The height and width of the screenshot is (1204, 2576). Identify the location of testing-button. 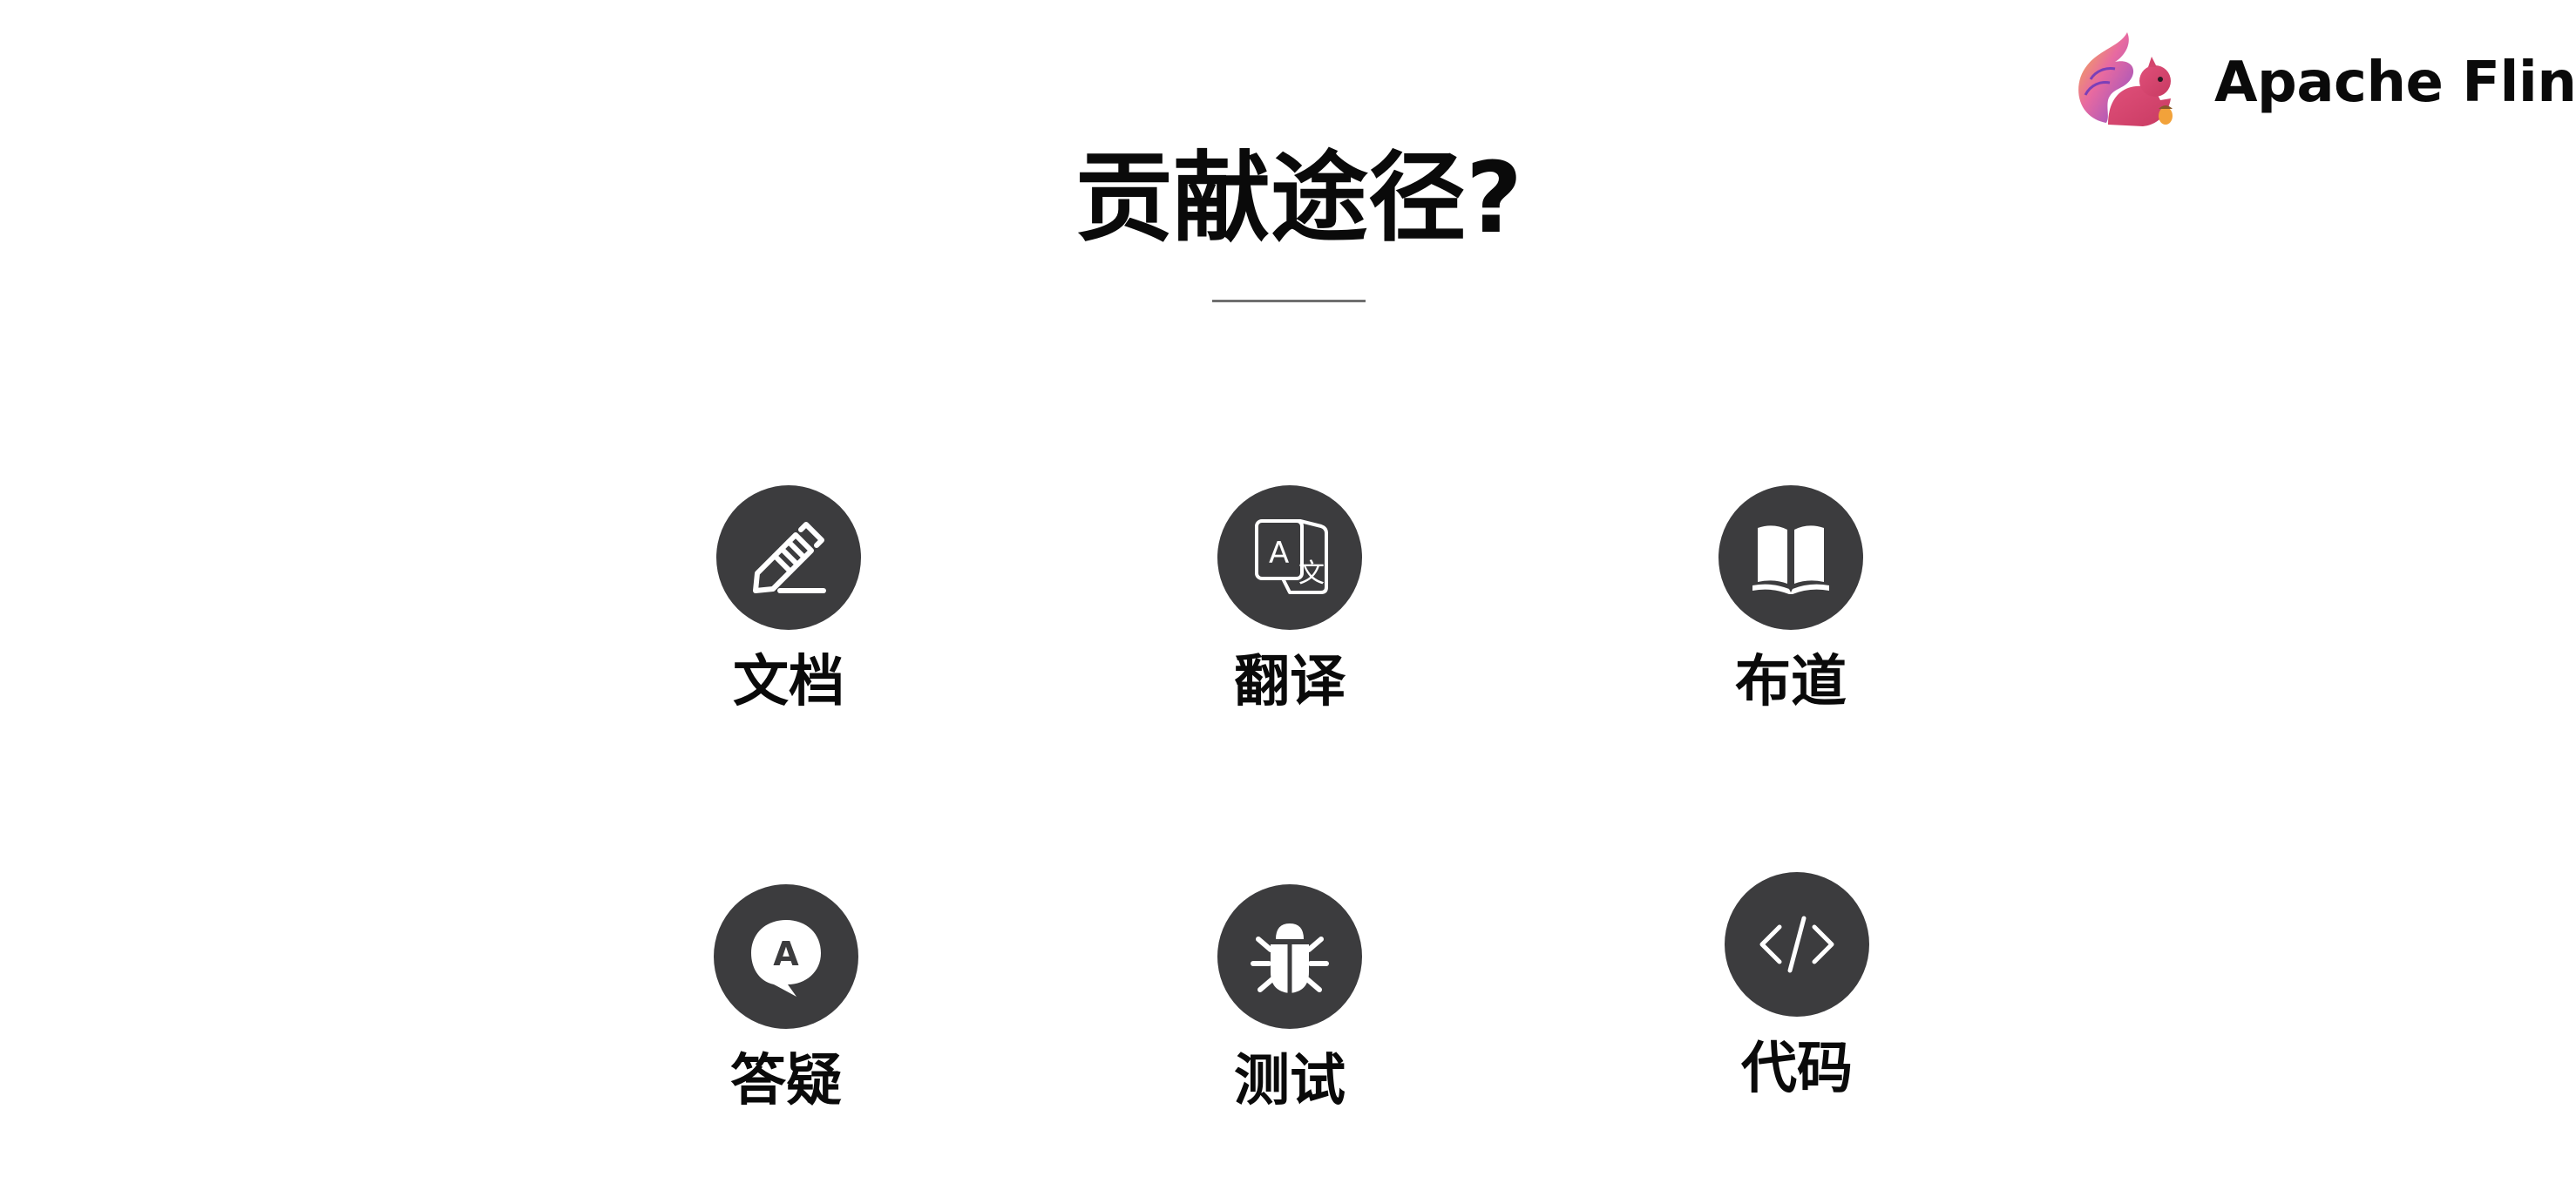
(1290, 956).